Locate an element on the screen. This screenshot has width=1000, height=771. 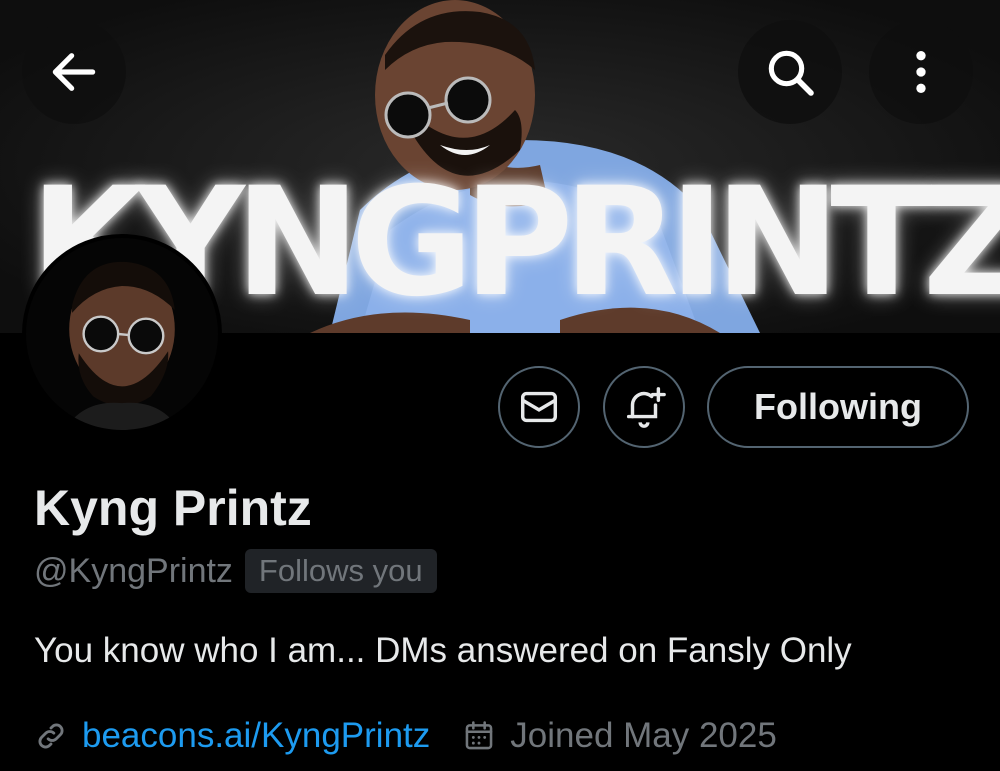
more-options-button is located at coordinates (921, 72).